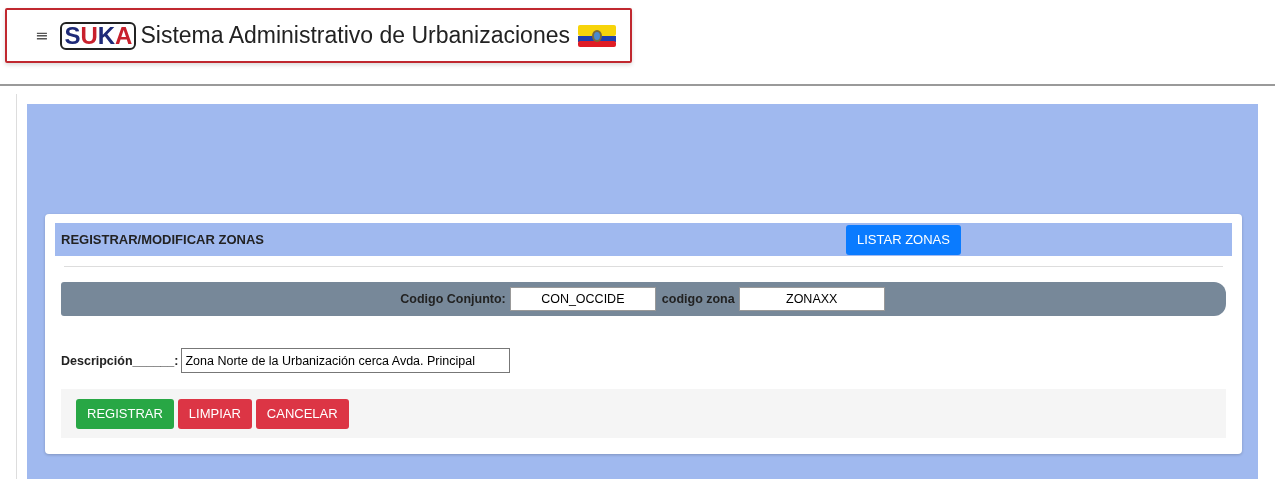 The width and height of the screenshot is (1275, 479). Describe the element at coordinates (214, 413) in the screenshot. I see `clear-button: LIMPIAR` at that location.